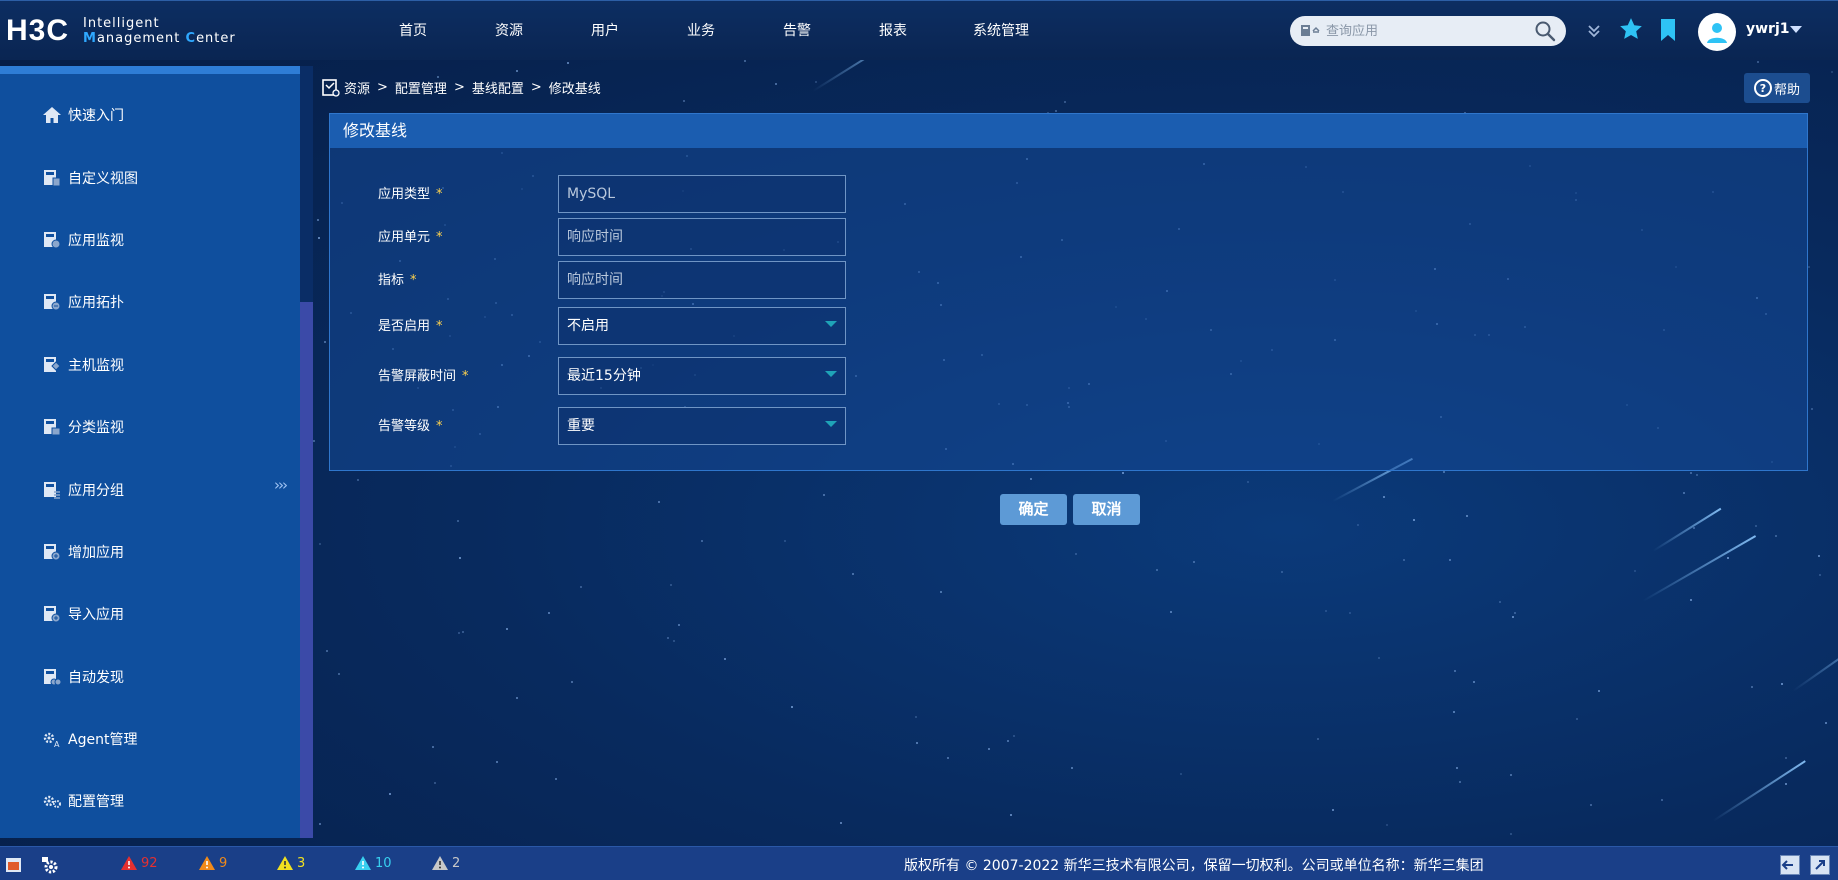  What do you see at coordinates (397, 280) in the screenshot?
I see `field-label: 指标 *` at bounding box center [397, 280].